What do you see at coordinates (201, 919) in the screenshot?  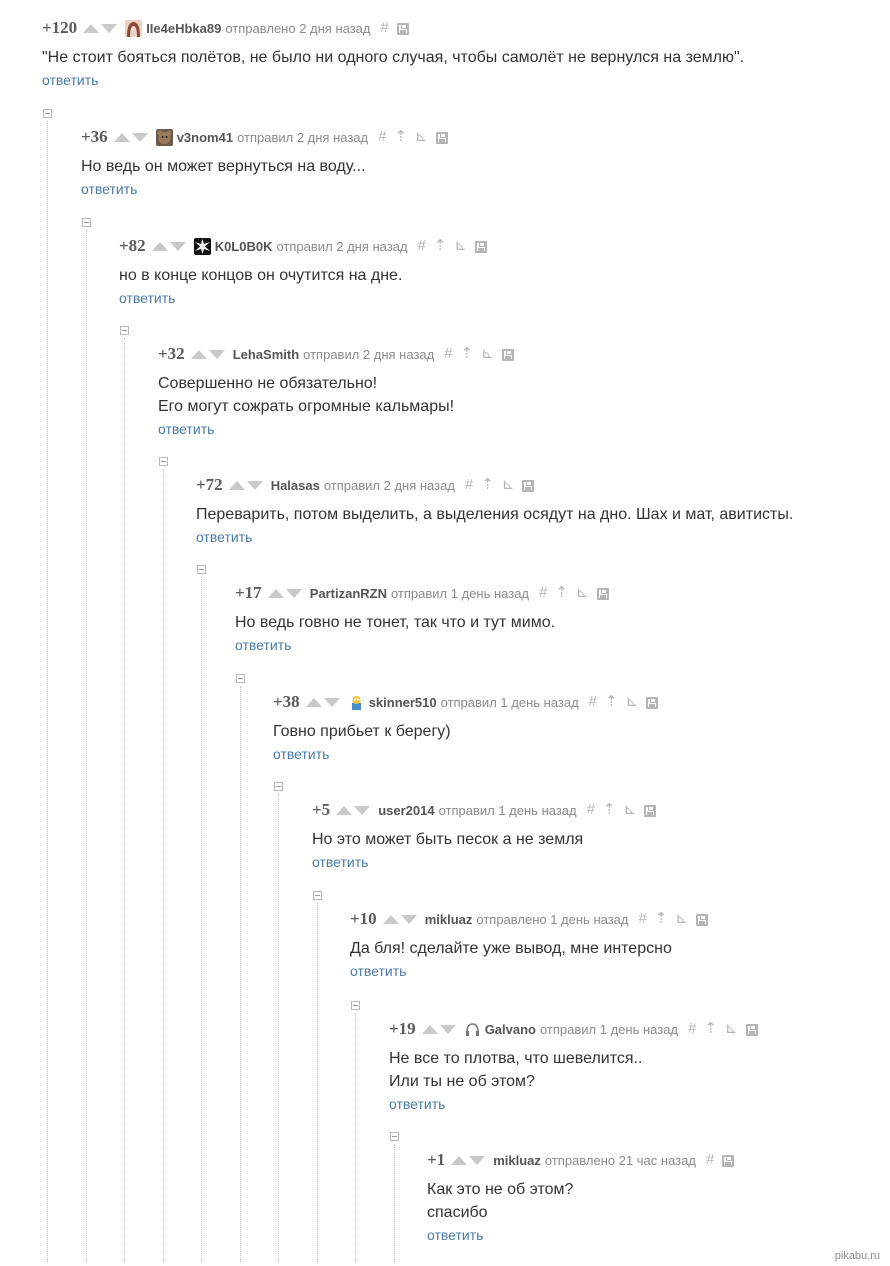 I see `thread-guide-line` at bounding box center [201, 919].